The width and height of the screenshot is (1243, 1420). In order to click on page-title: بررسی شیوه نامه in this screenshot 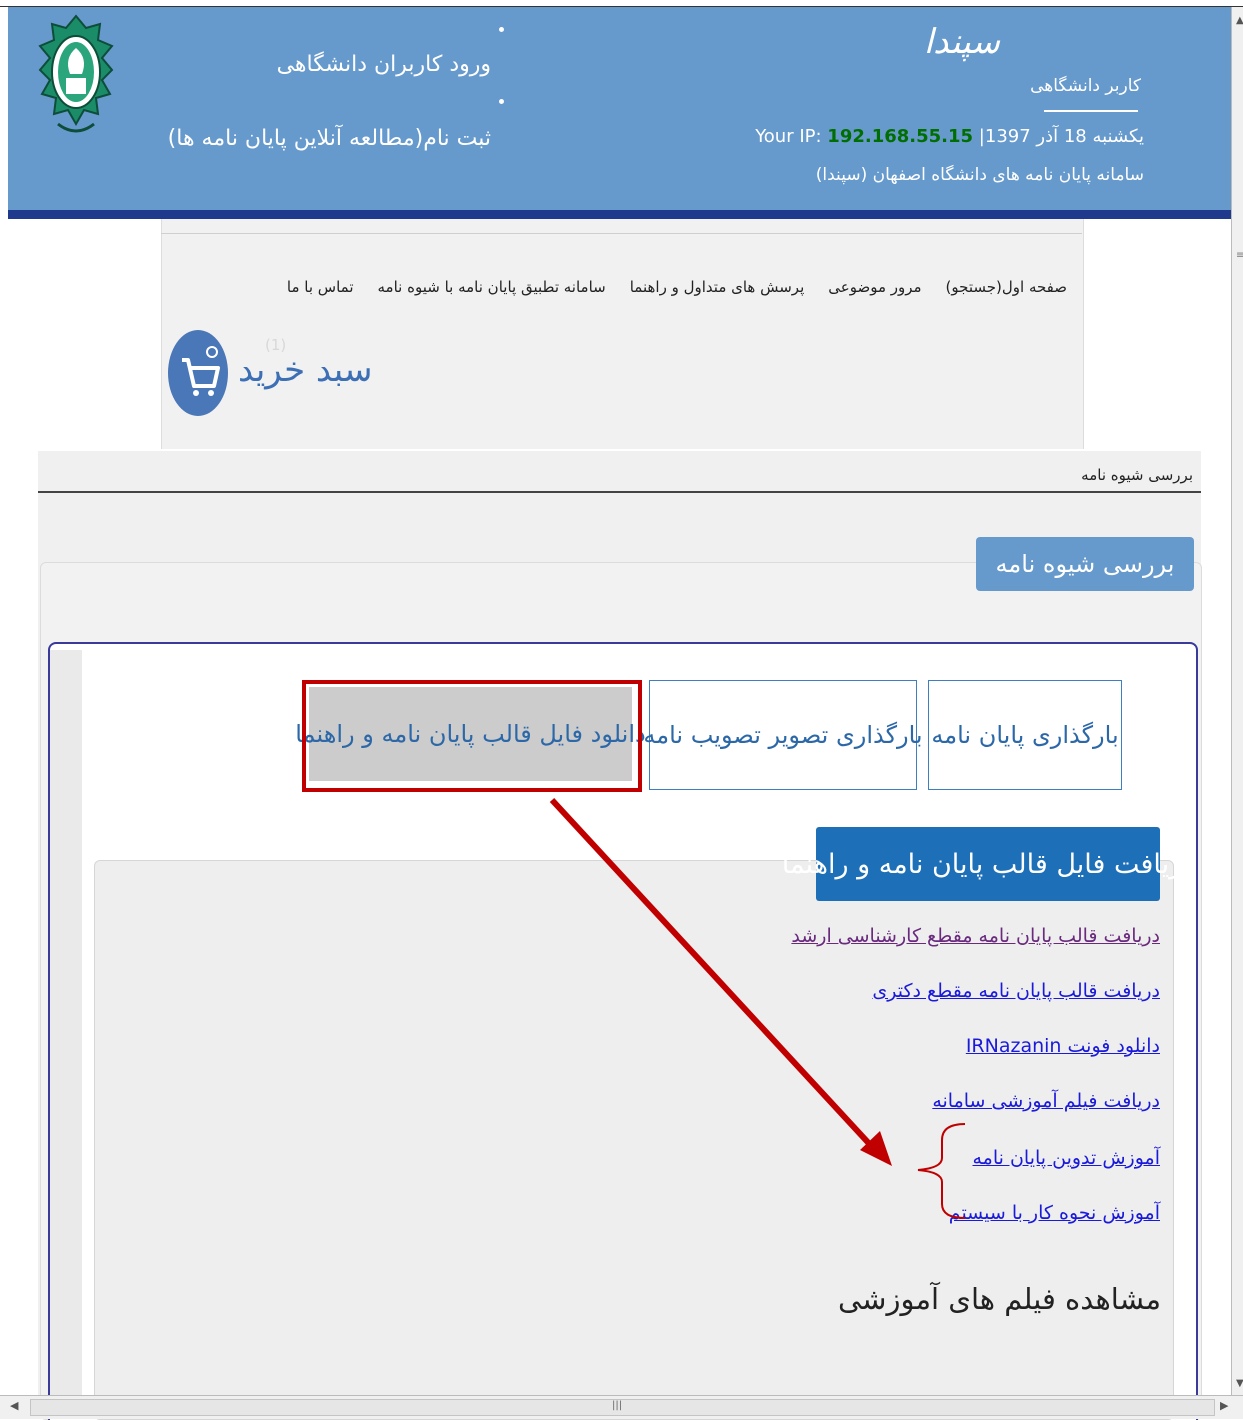, I will do `click(1085, 564)`.